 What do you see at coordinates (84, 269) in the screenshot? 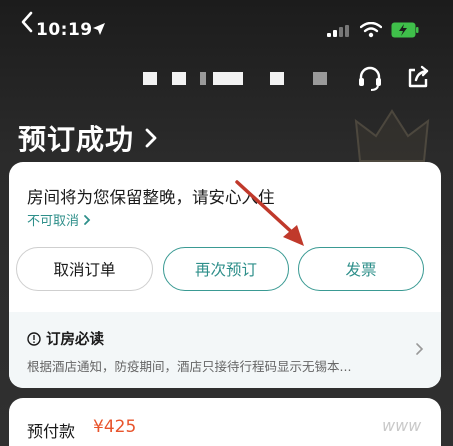
I see `cancel-order-button: 取消订单` at bounding box center [84, 269].